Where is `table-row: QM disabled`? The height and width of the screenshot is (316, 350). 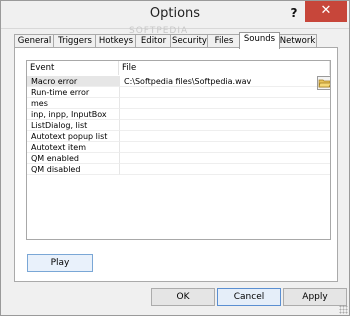 table-row: QM disabled is located at coordinates (178, 169).